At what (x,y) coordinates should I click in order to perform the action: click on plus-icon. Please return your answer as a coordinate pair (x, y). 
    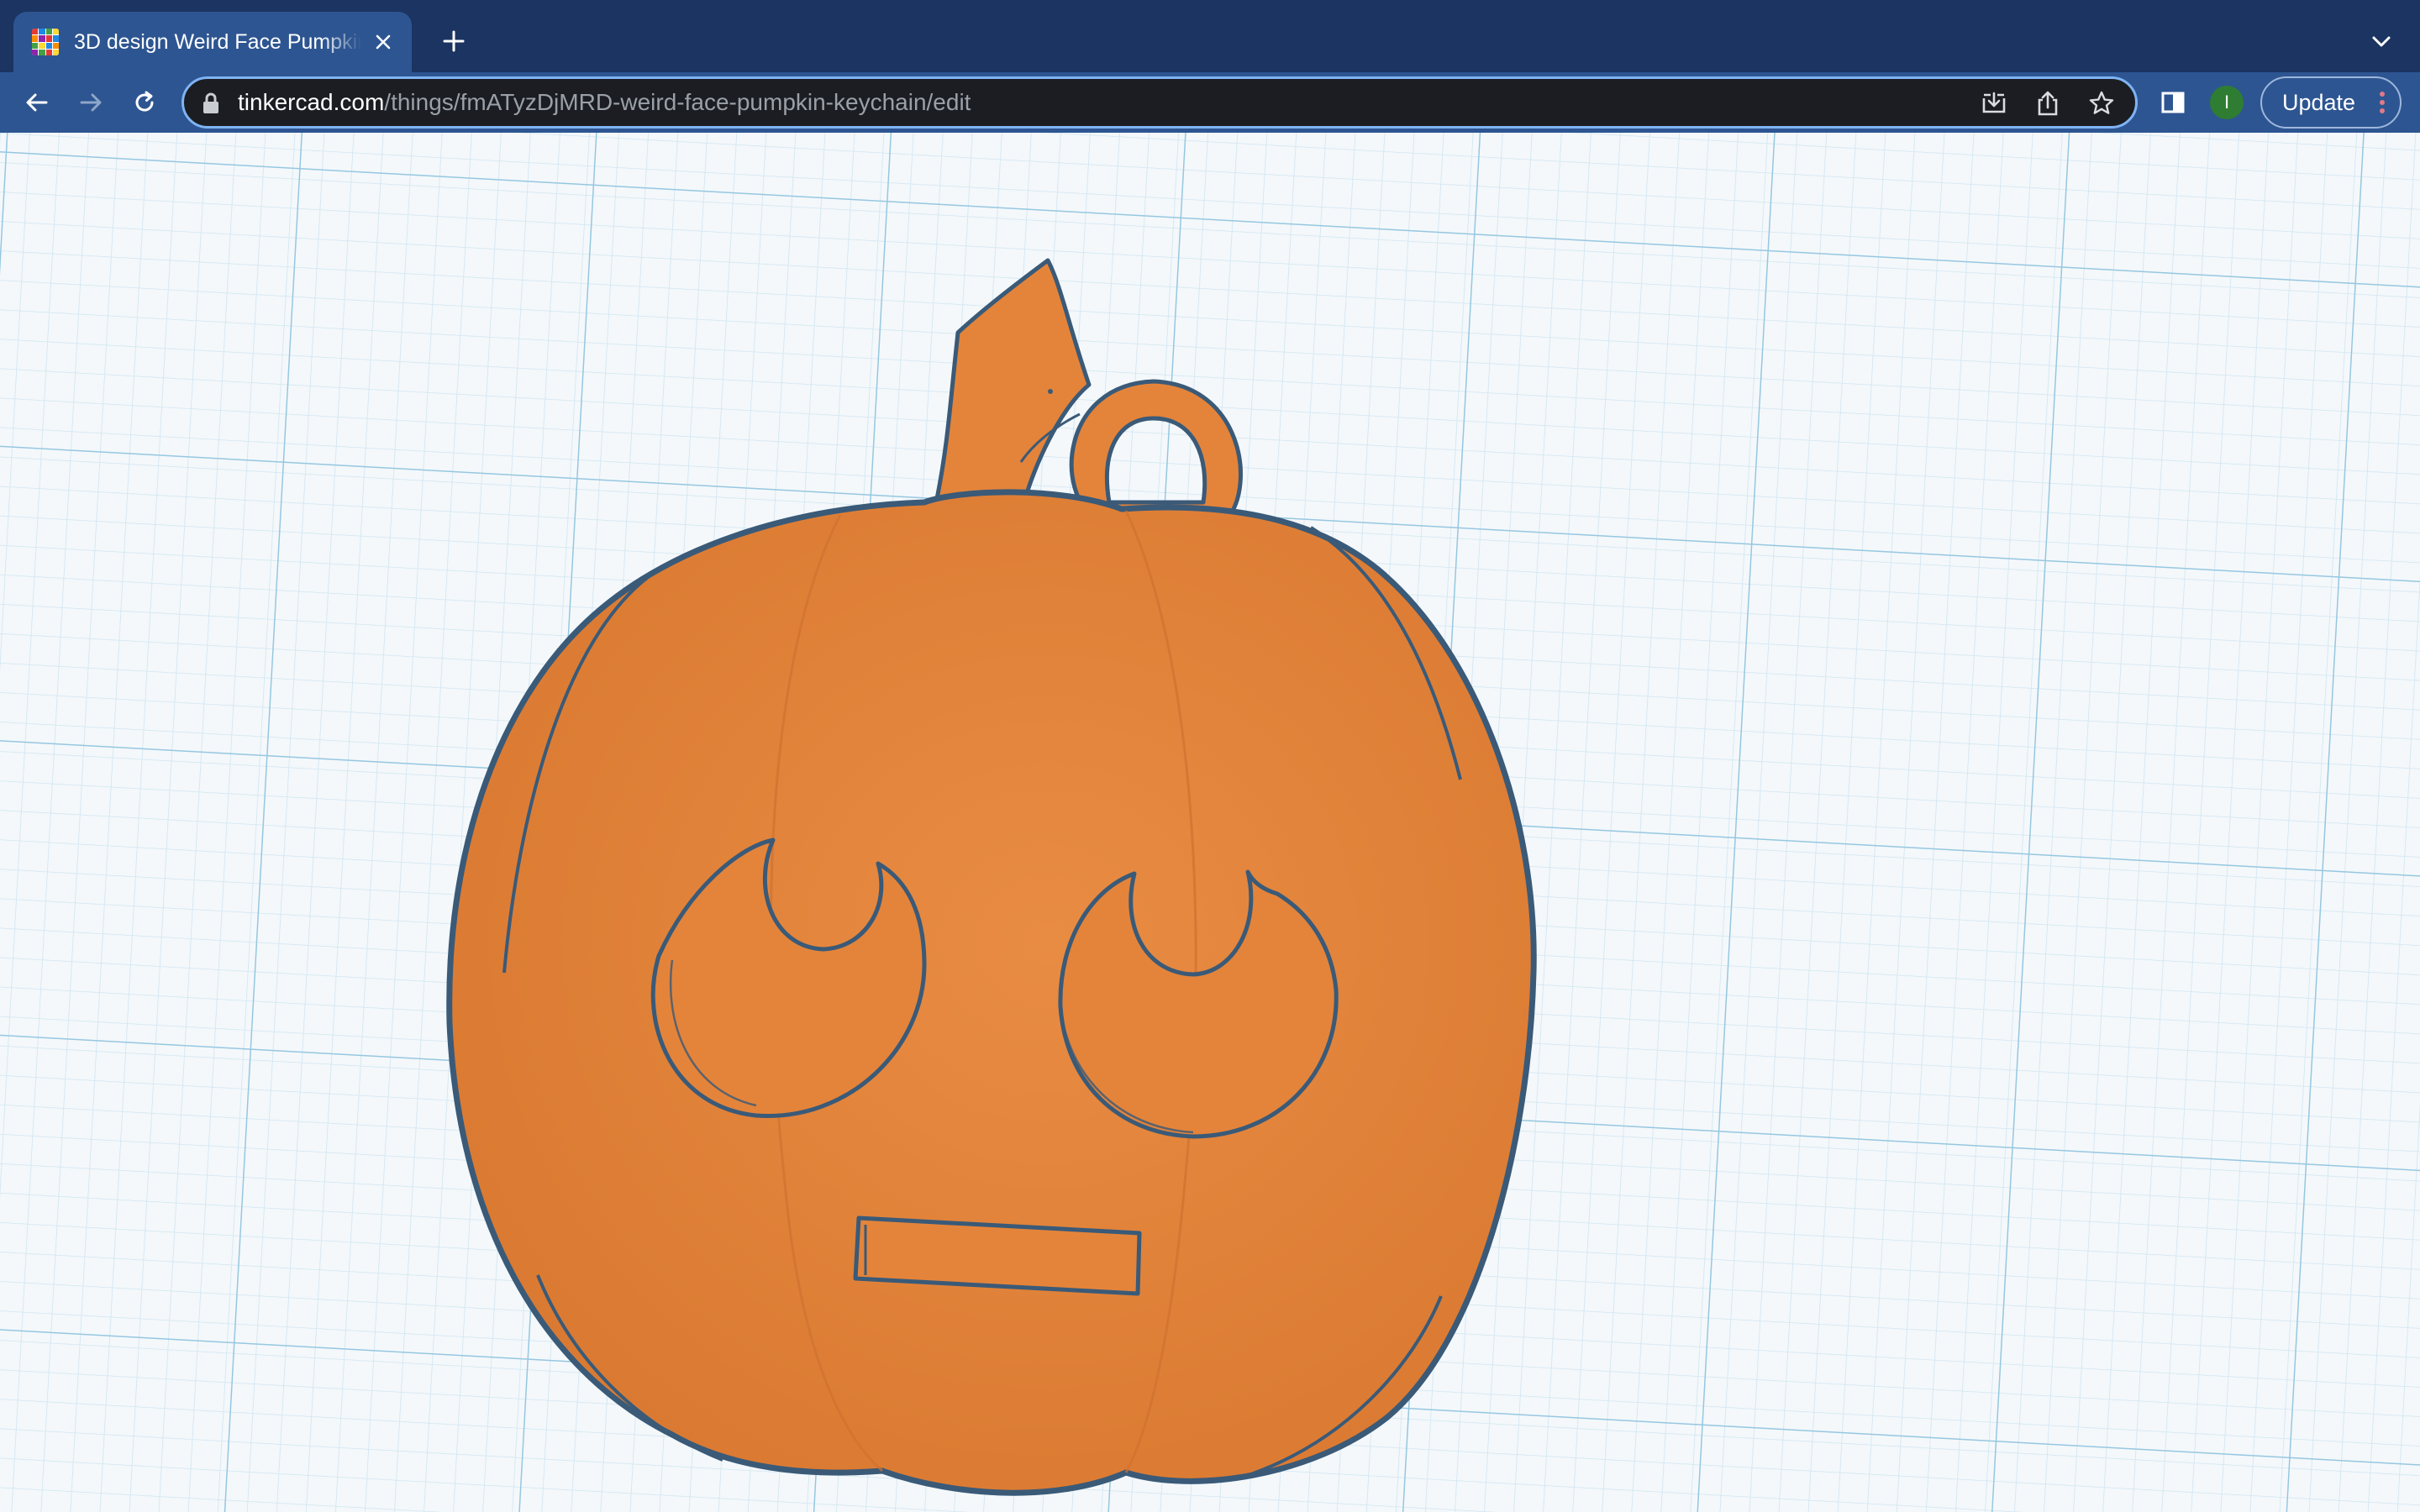
    Looking at the image, I should click on (453, 41).